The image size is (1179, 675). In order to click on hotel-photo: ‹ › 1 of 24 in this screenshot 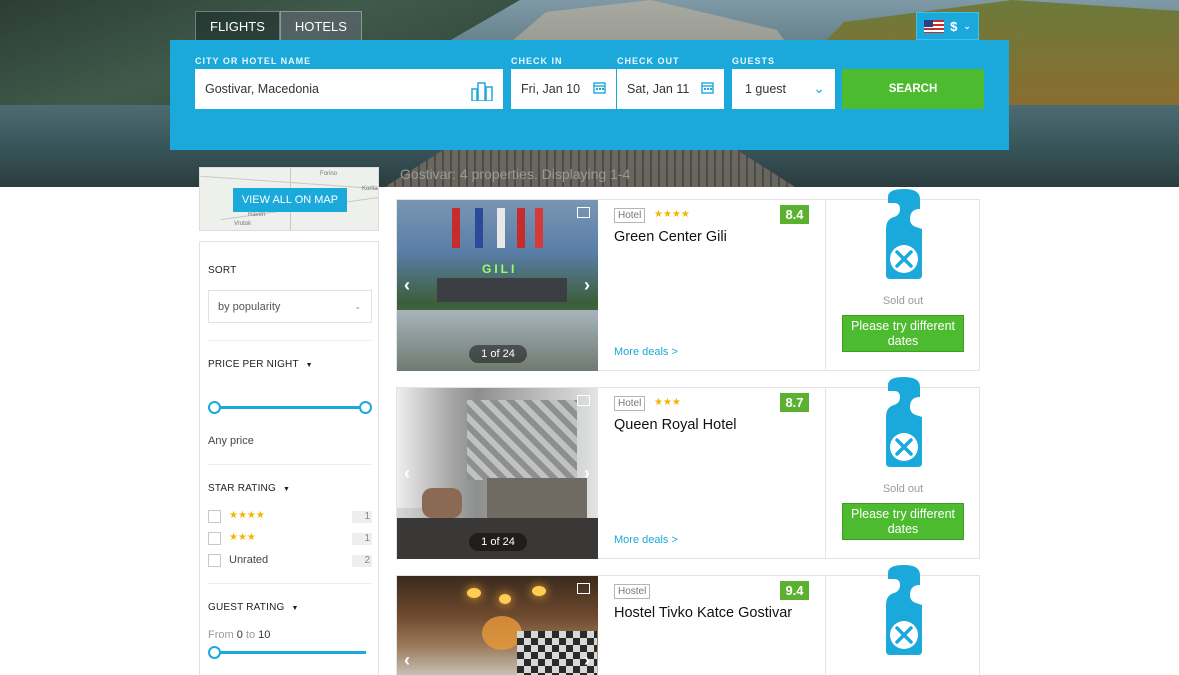, I will do `click(497, 473)`.